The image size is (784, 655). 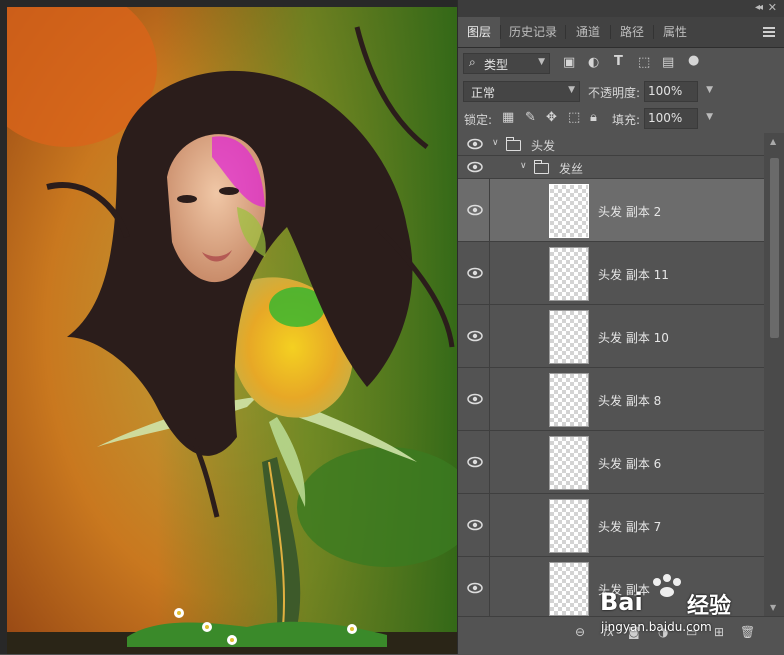 I want to click on opacity-input: 100% ▼, so click(x=678, y=91).